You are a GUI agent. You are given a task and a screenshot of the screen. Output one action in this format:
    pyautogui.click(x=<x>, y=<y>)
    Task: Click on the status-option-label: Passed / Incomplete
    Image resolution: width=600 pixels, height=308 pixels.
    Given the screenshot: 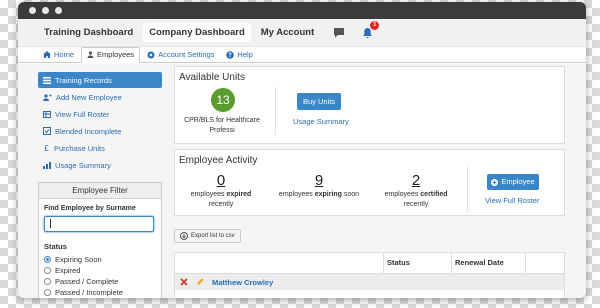 What is the action you would take?
    pyautogui.click(x=89, y=292)
    